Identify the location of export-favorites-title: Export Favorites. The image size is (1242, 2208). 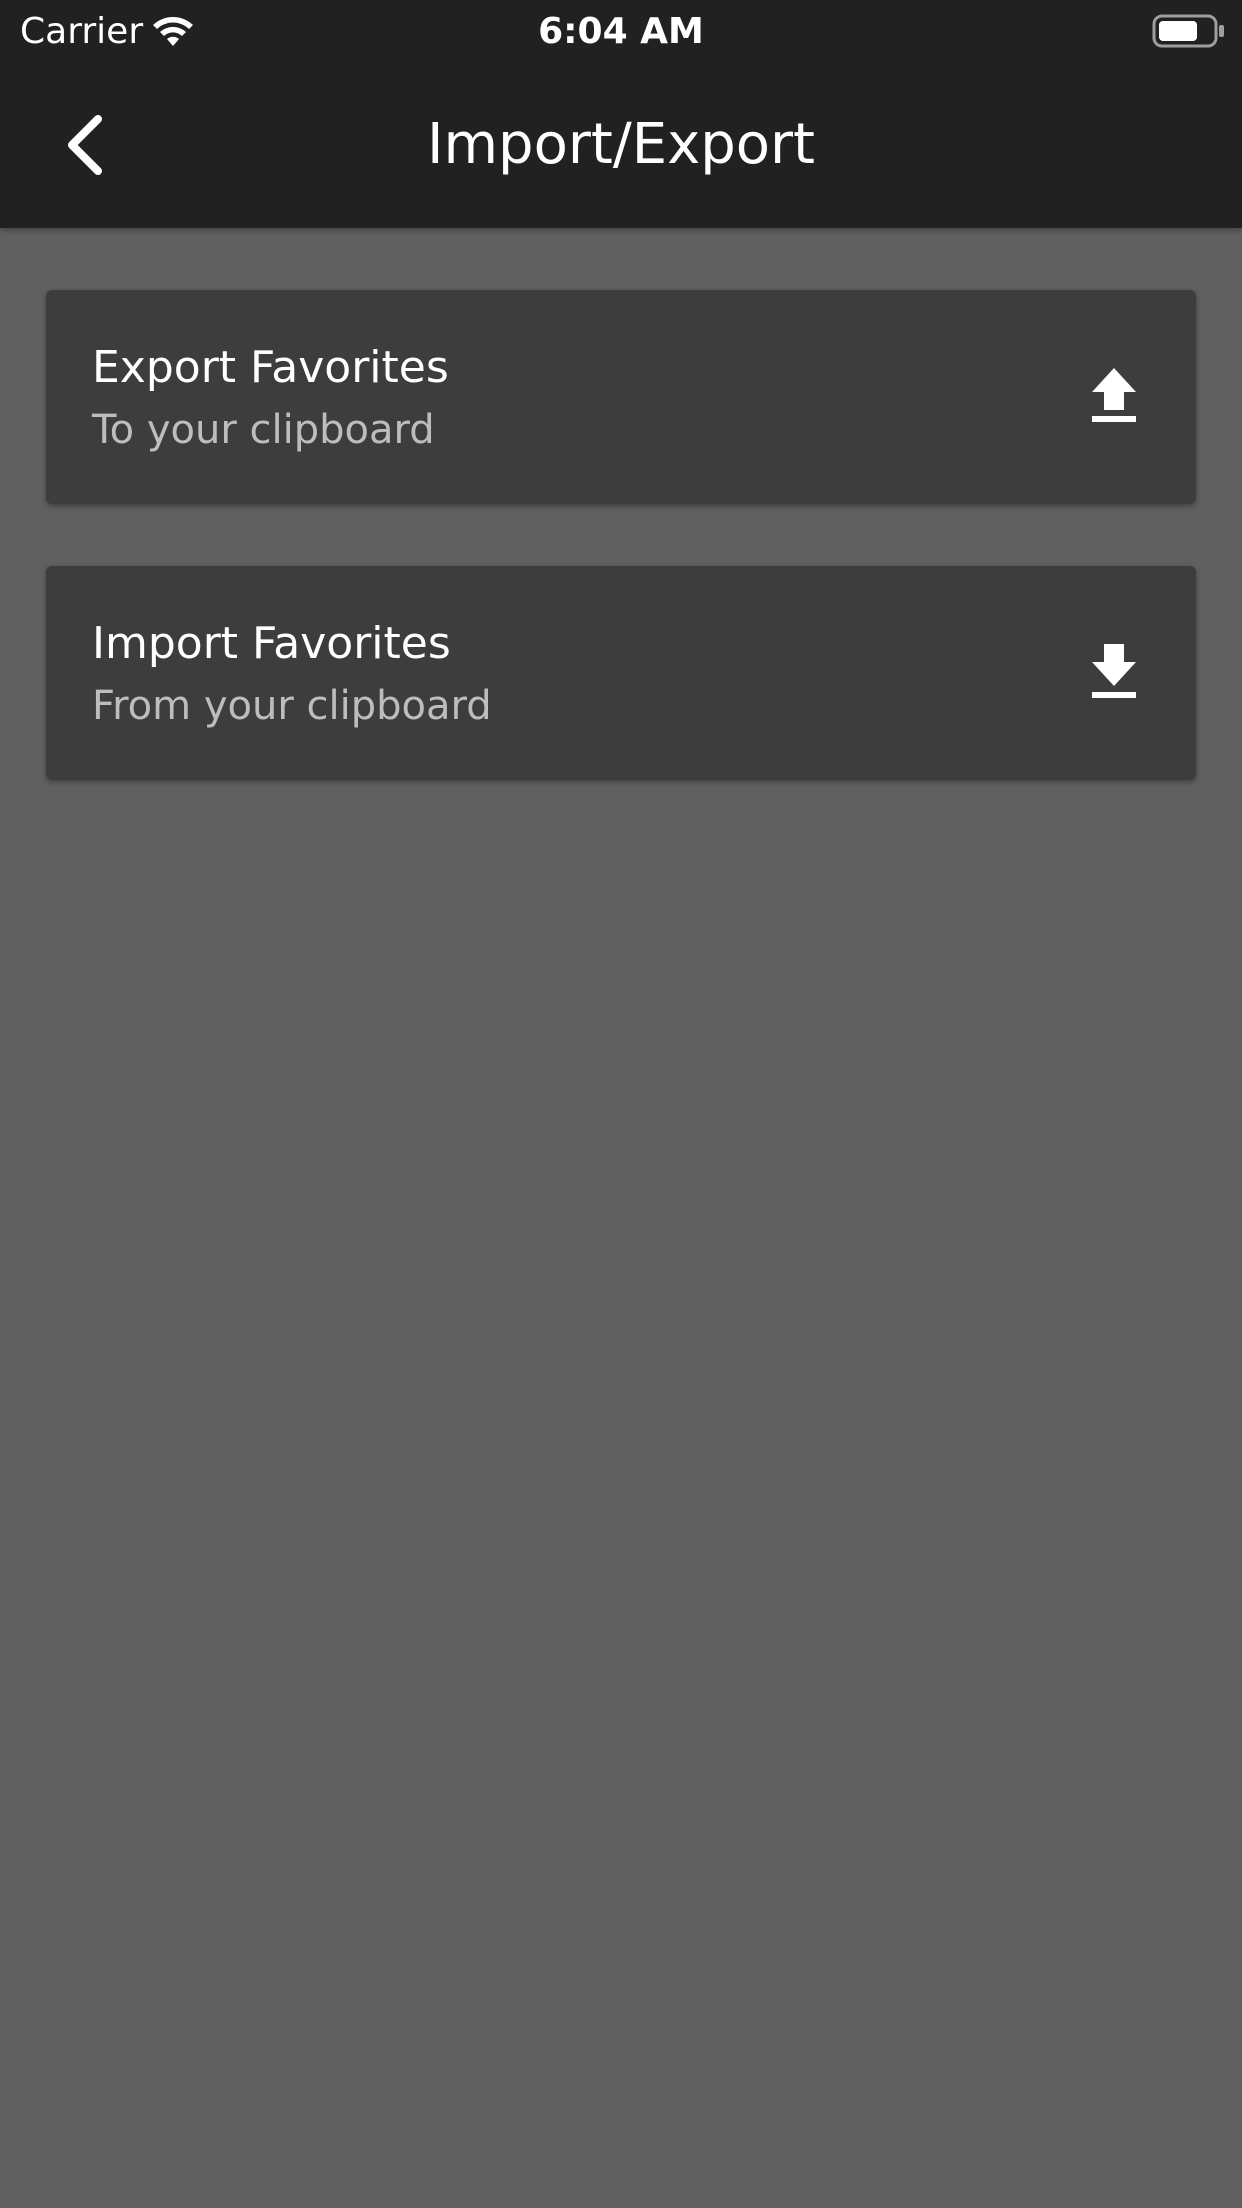
(270, 367).